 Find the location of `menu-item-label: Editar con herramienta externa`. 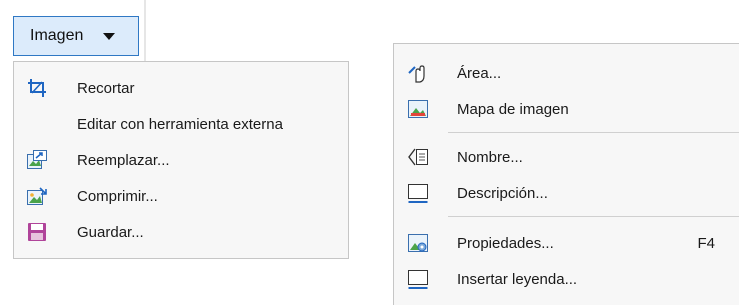

menu-item-label: Editar con herramienta externa is located at coordinates (180, 124).